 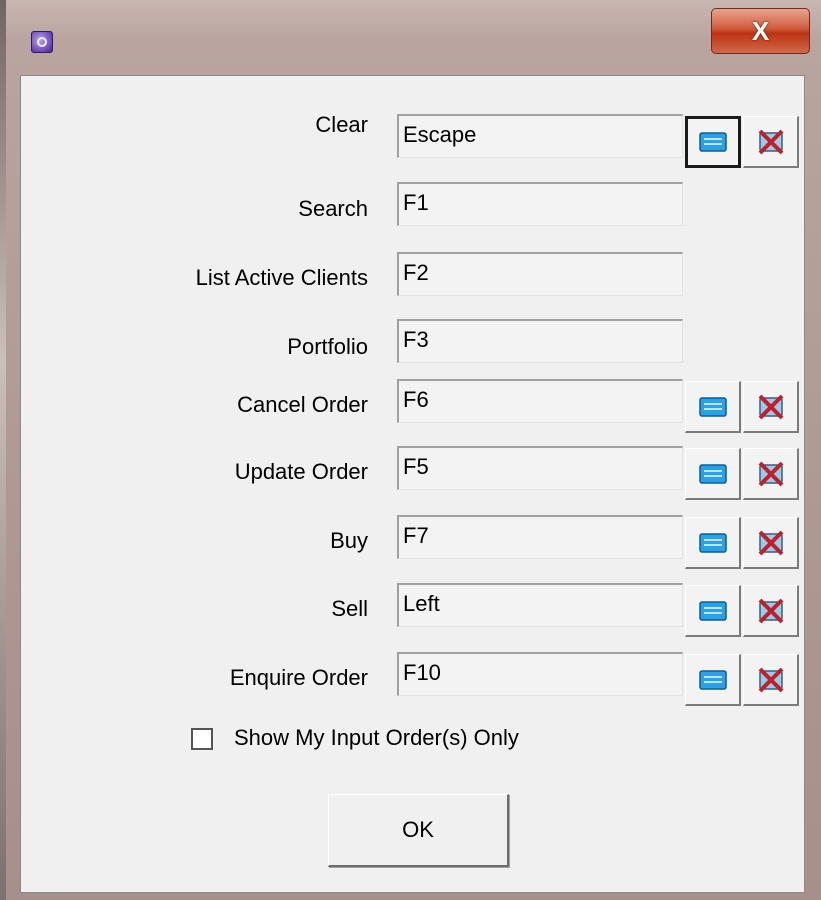 What do you see at coordinates (341, 124) in the screenshot?
I see `label-clear: Clear` at bounding box center [341, 124].